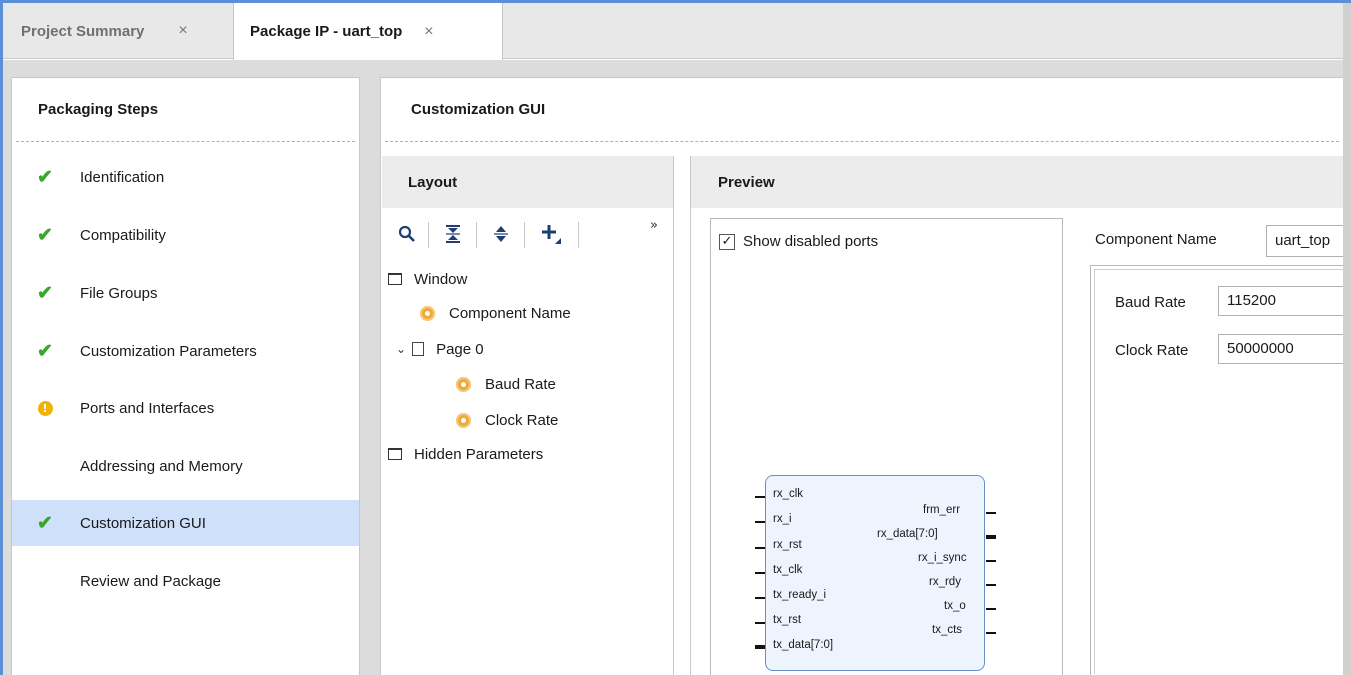 This screenshot has width=1351, height=675. I want to click on right-edge-strip, so click(1347, 339).